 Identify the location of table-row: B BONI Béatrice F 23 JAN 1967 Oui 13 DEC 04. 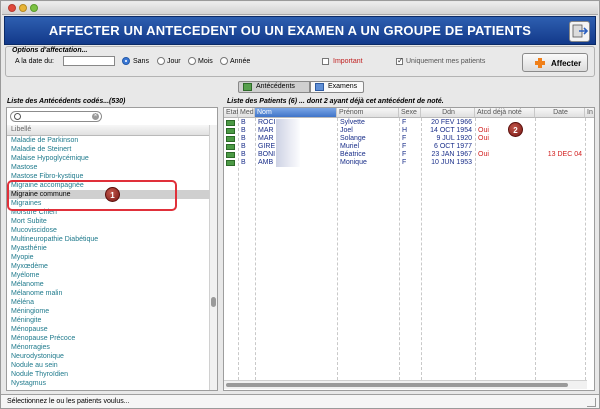
(409, 155).